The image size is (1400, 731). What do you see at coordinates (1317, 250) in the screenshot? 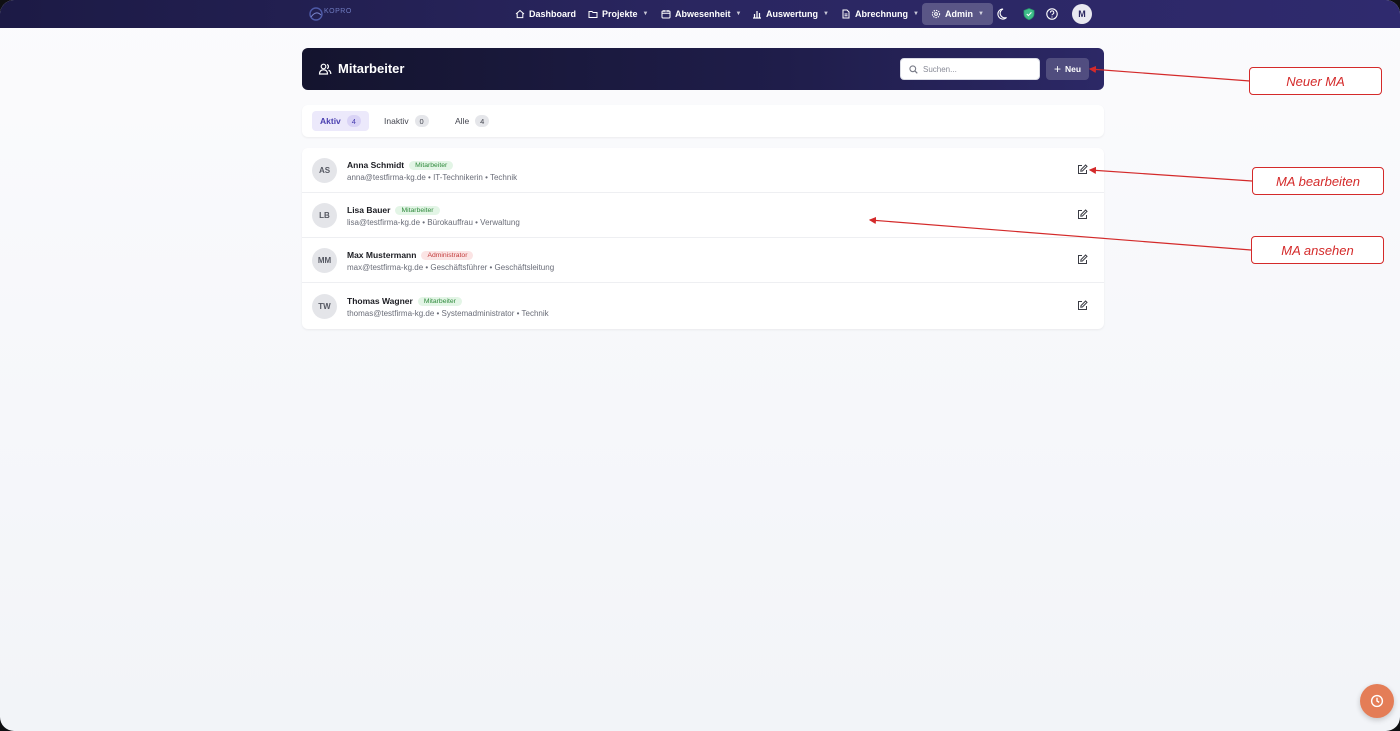
I see `callout-view-employee: MA ansehen` at bounding box center [1317, 250].